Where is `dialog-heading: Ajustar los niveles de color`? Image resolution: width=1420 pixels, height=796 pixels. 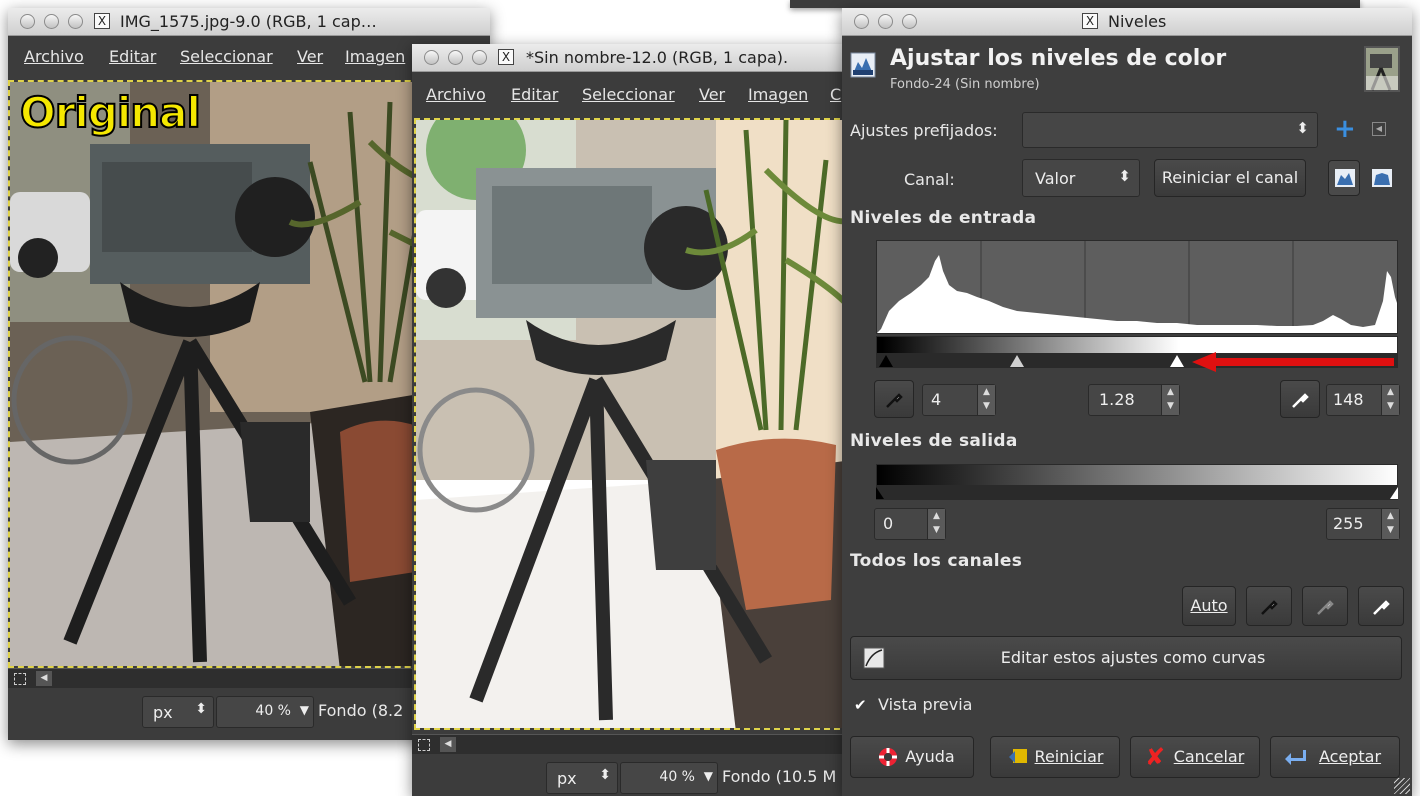 dialog-heading: Ajustar los niveles de color is located at coordinates (1058, 58).